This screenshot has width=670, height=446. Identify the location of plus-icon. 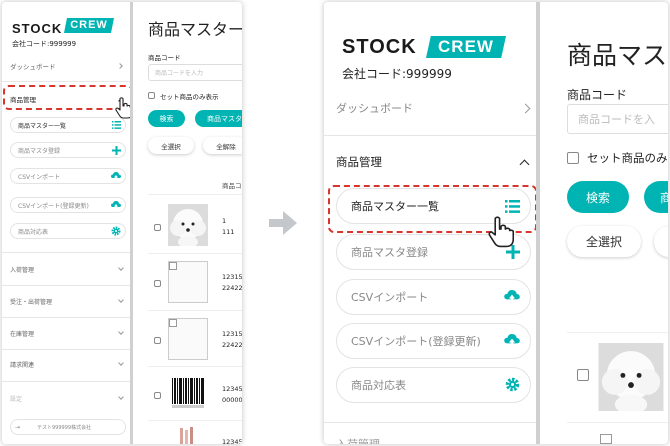
(116, 150).